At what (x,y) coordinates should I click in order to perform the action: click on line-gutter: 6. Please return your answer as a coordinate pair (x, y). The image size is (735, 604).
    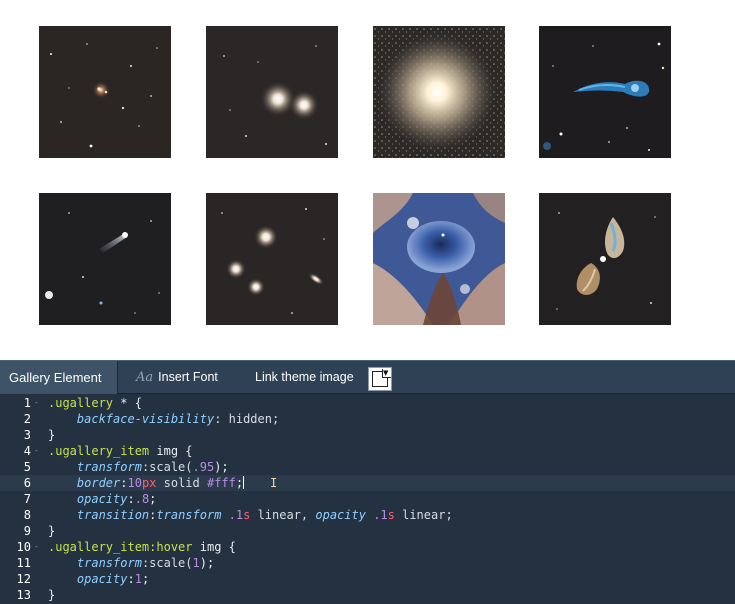
    Looking at the image, I should click on (22, 483).